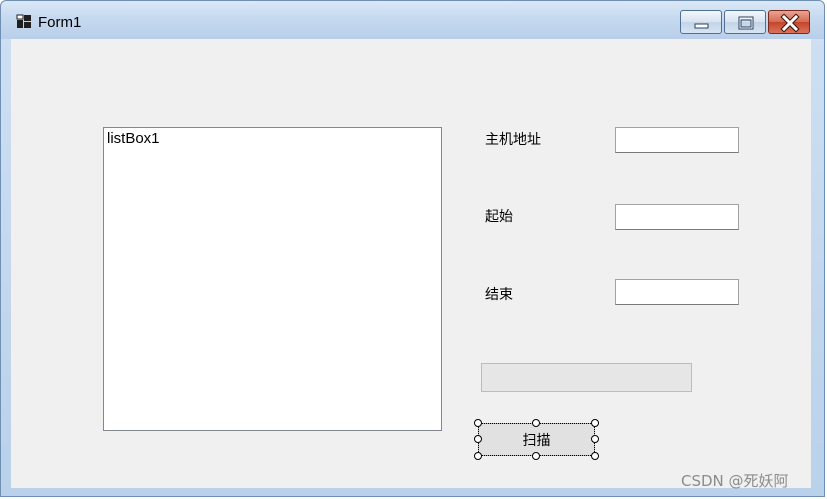 Image resolution: width=827 pixels, height=499 pixels. What do you see at coordinates (701, 22) in the screenshot?
I see `minimize-button` at bounding box center [701, 22].